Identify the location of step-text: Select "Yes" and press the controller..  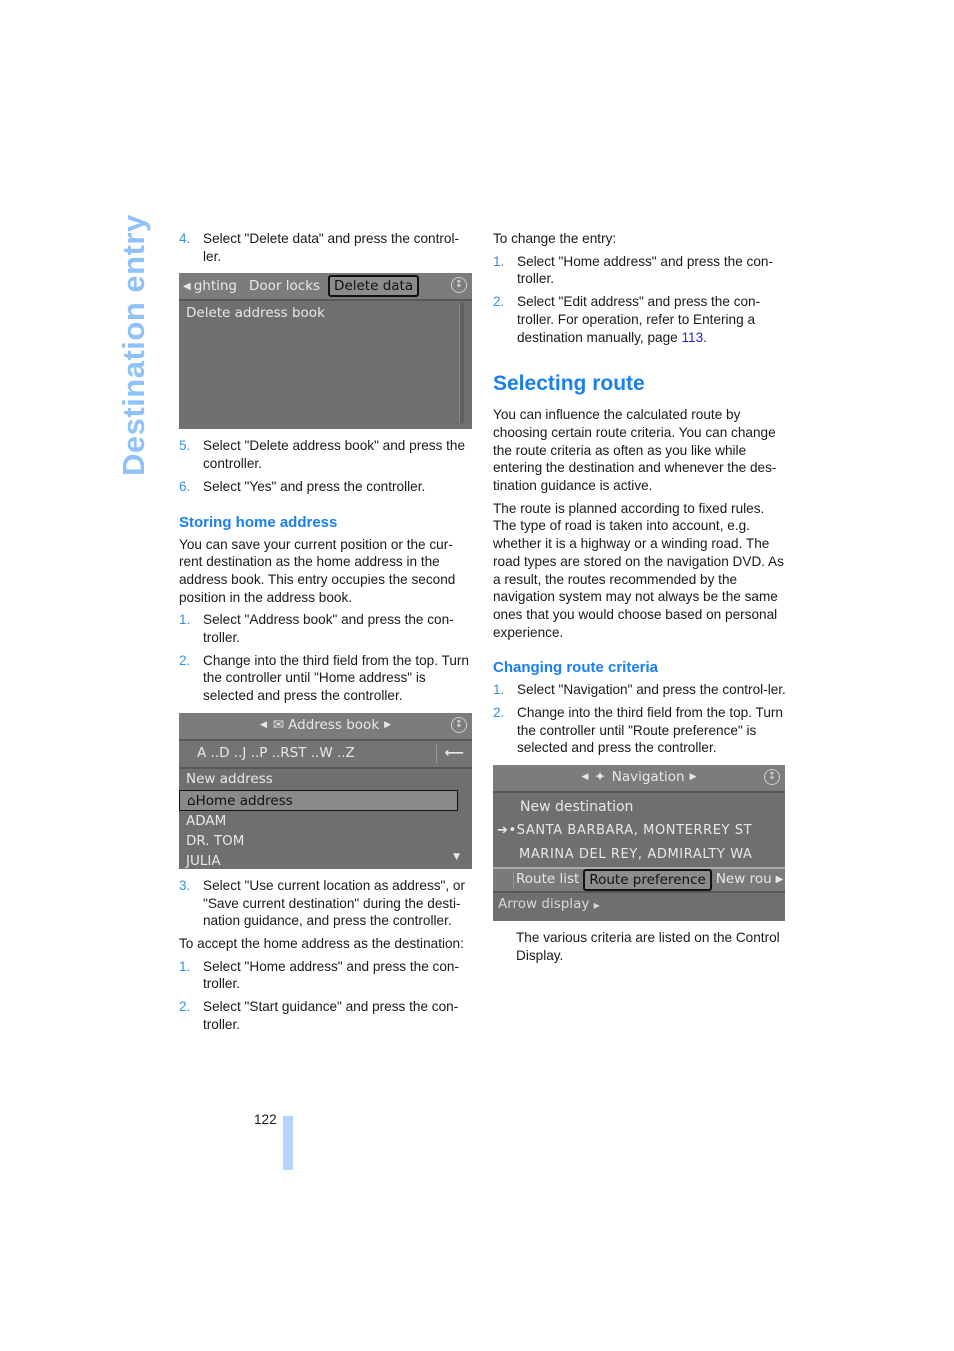
(314, 486).